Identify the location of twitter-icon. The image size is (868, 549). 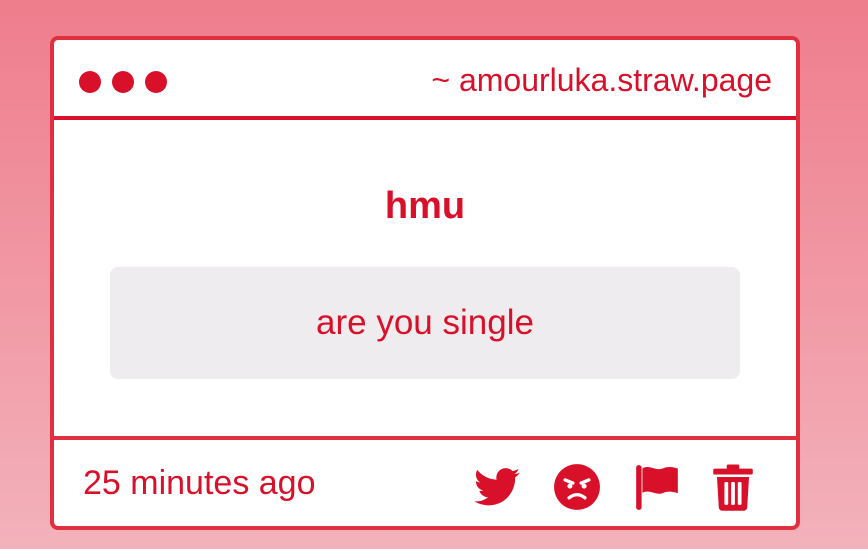
(497, 487).